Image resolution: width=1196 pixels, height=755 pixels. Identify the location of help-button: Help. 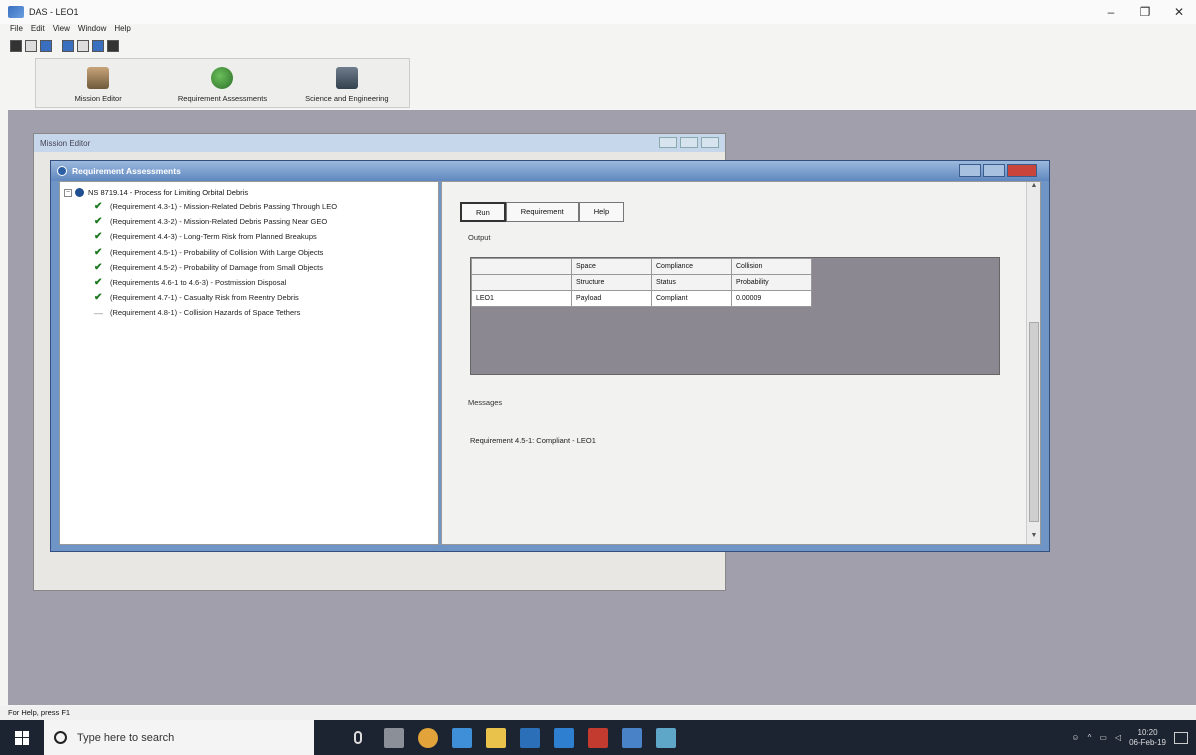
(601, 212).